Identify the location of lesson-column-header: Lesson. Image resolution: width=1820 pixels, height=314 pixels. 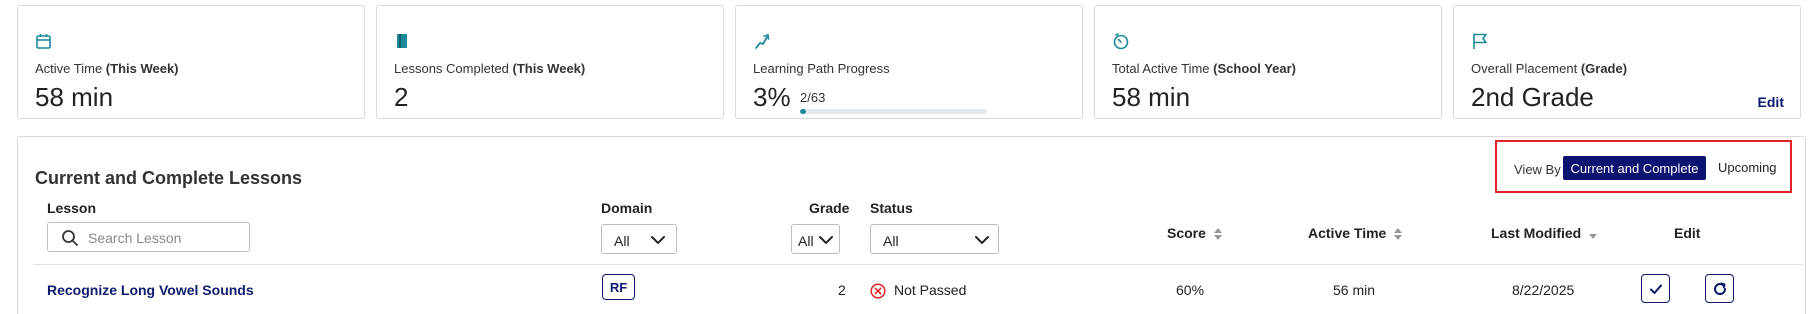
(72, 208).